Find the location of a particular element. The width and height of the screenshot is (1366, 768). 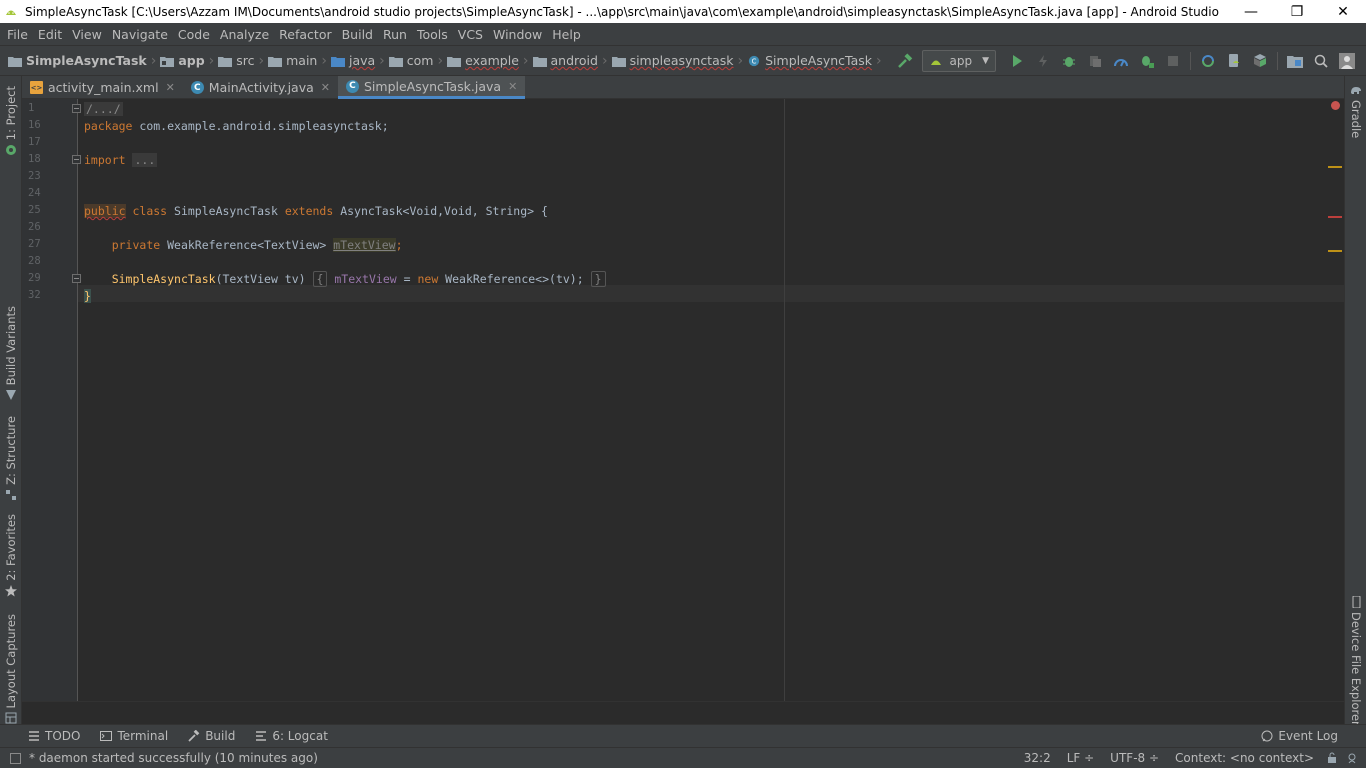

favorites-tool-tab: 2: Favorites is located at coordinates (11, 555).